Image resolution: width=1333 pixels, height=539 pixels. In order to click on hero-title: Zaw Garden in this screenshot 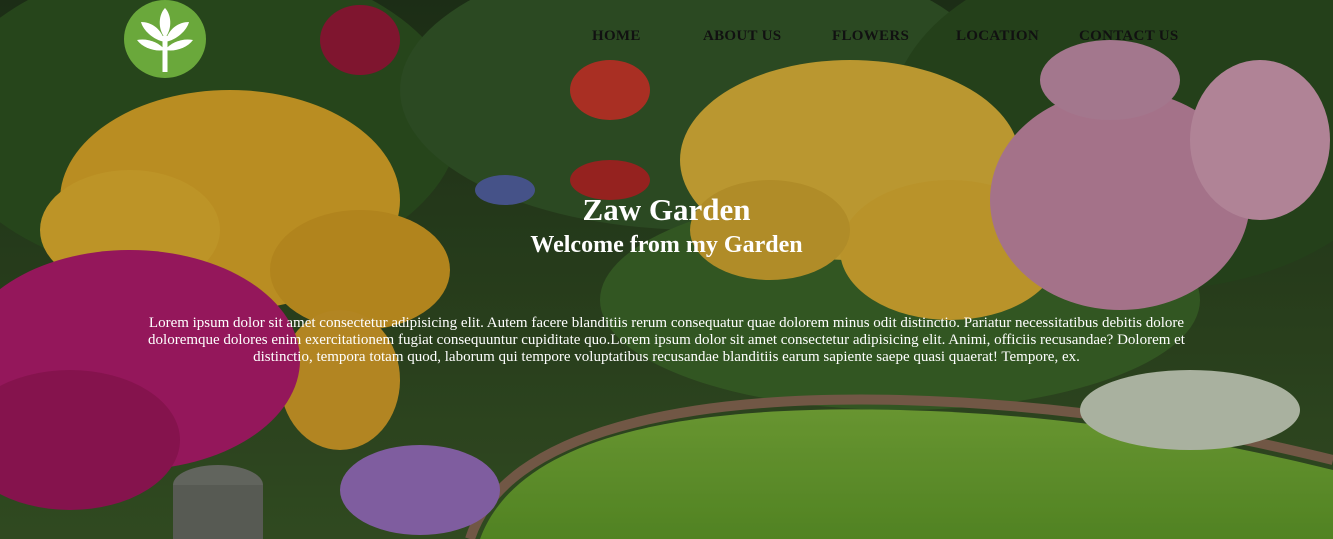, I will do `click(666, 209)`.